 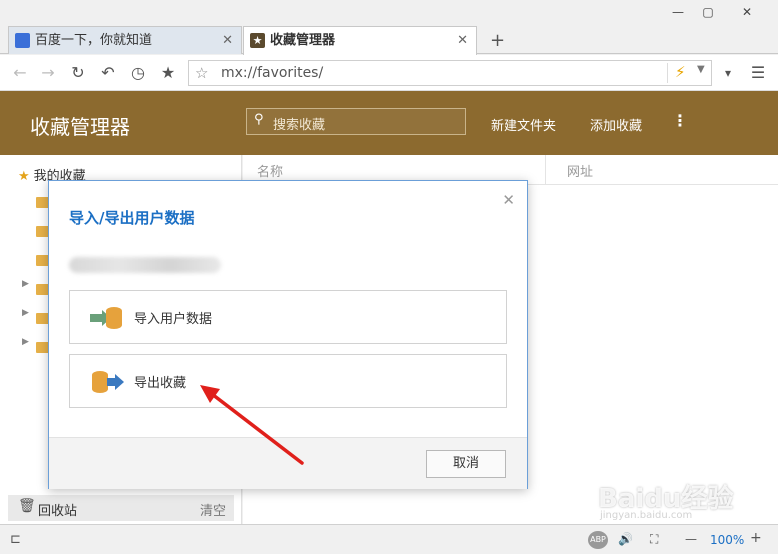 I want to click on new-tab-button: +, so click(x=497, y=40).